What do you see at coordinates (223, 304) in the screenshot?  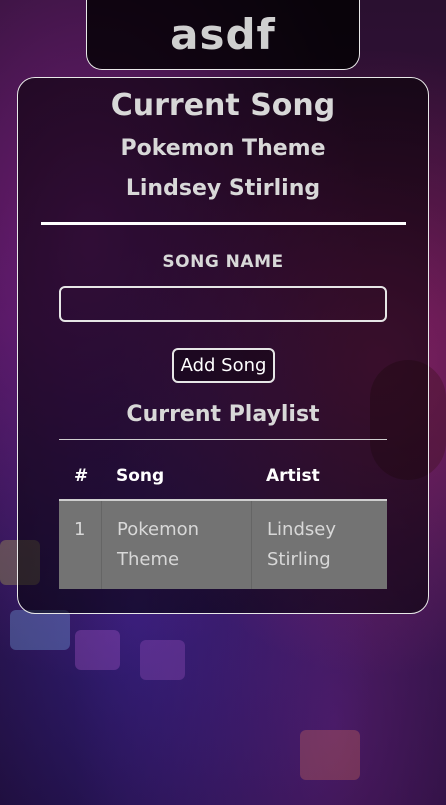 I see `song-name-input` at bounding box center [223, 304].